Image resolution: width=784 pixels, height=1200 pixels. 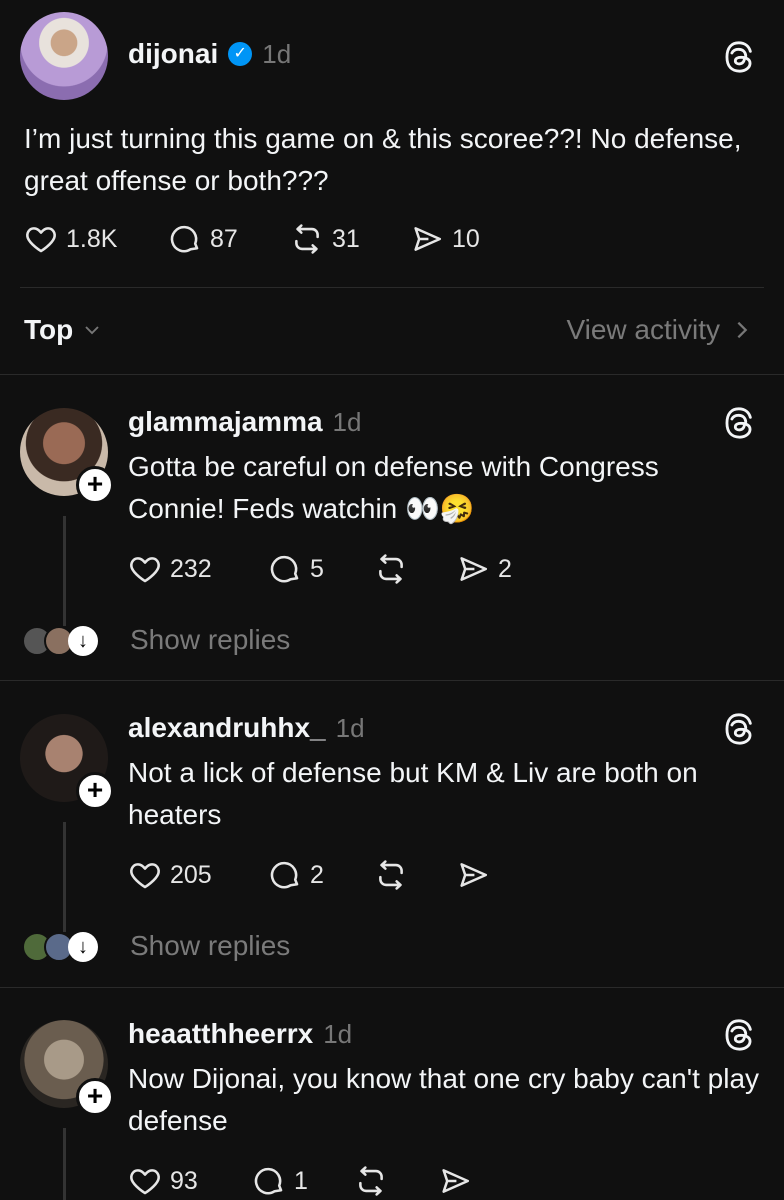 I want to click on repost-button: 31, so click(x=325, y=239).